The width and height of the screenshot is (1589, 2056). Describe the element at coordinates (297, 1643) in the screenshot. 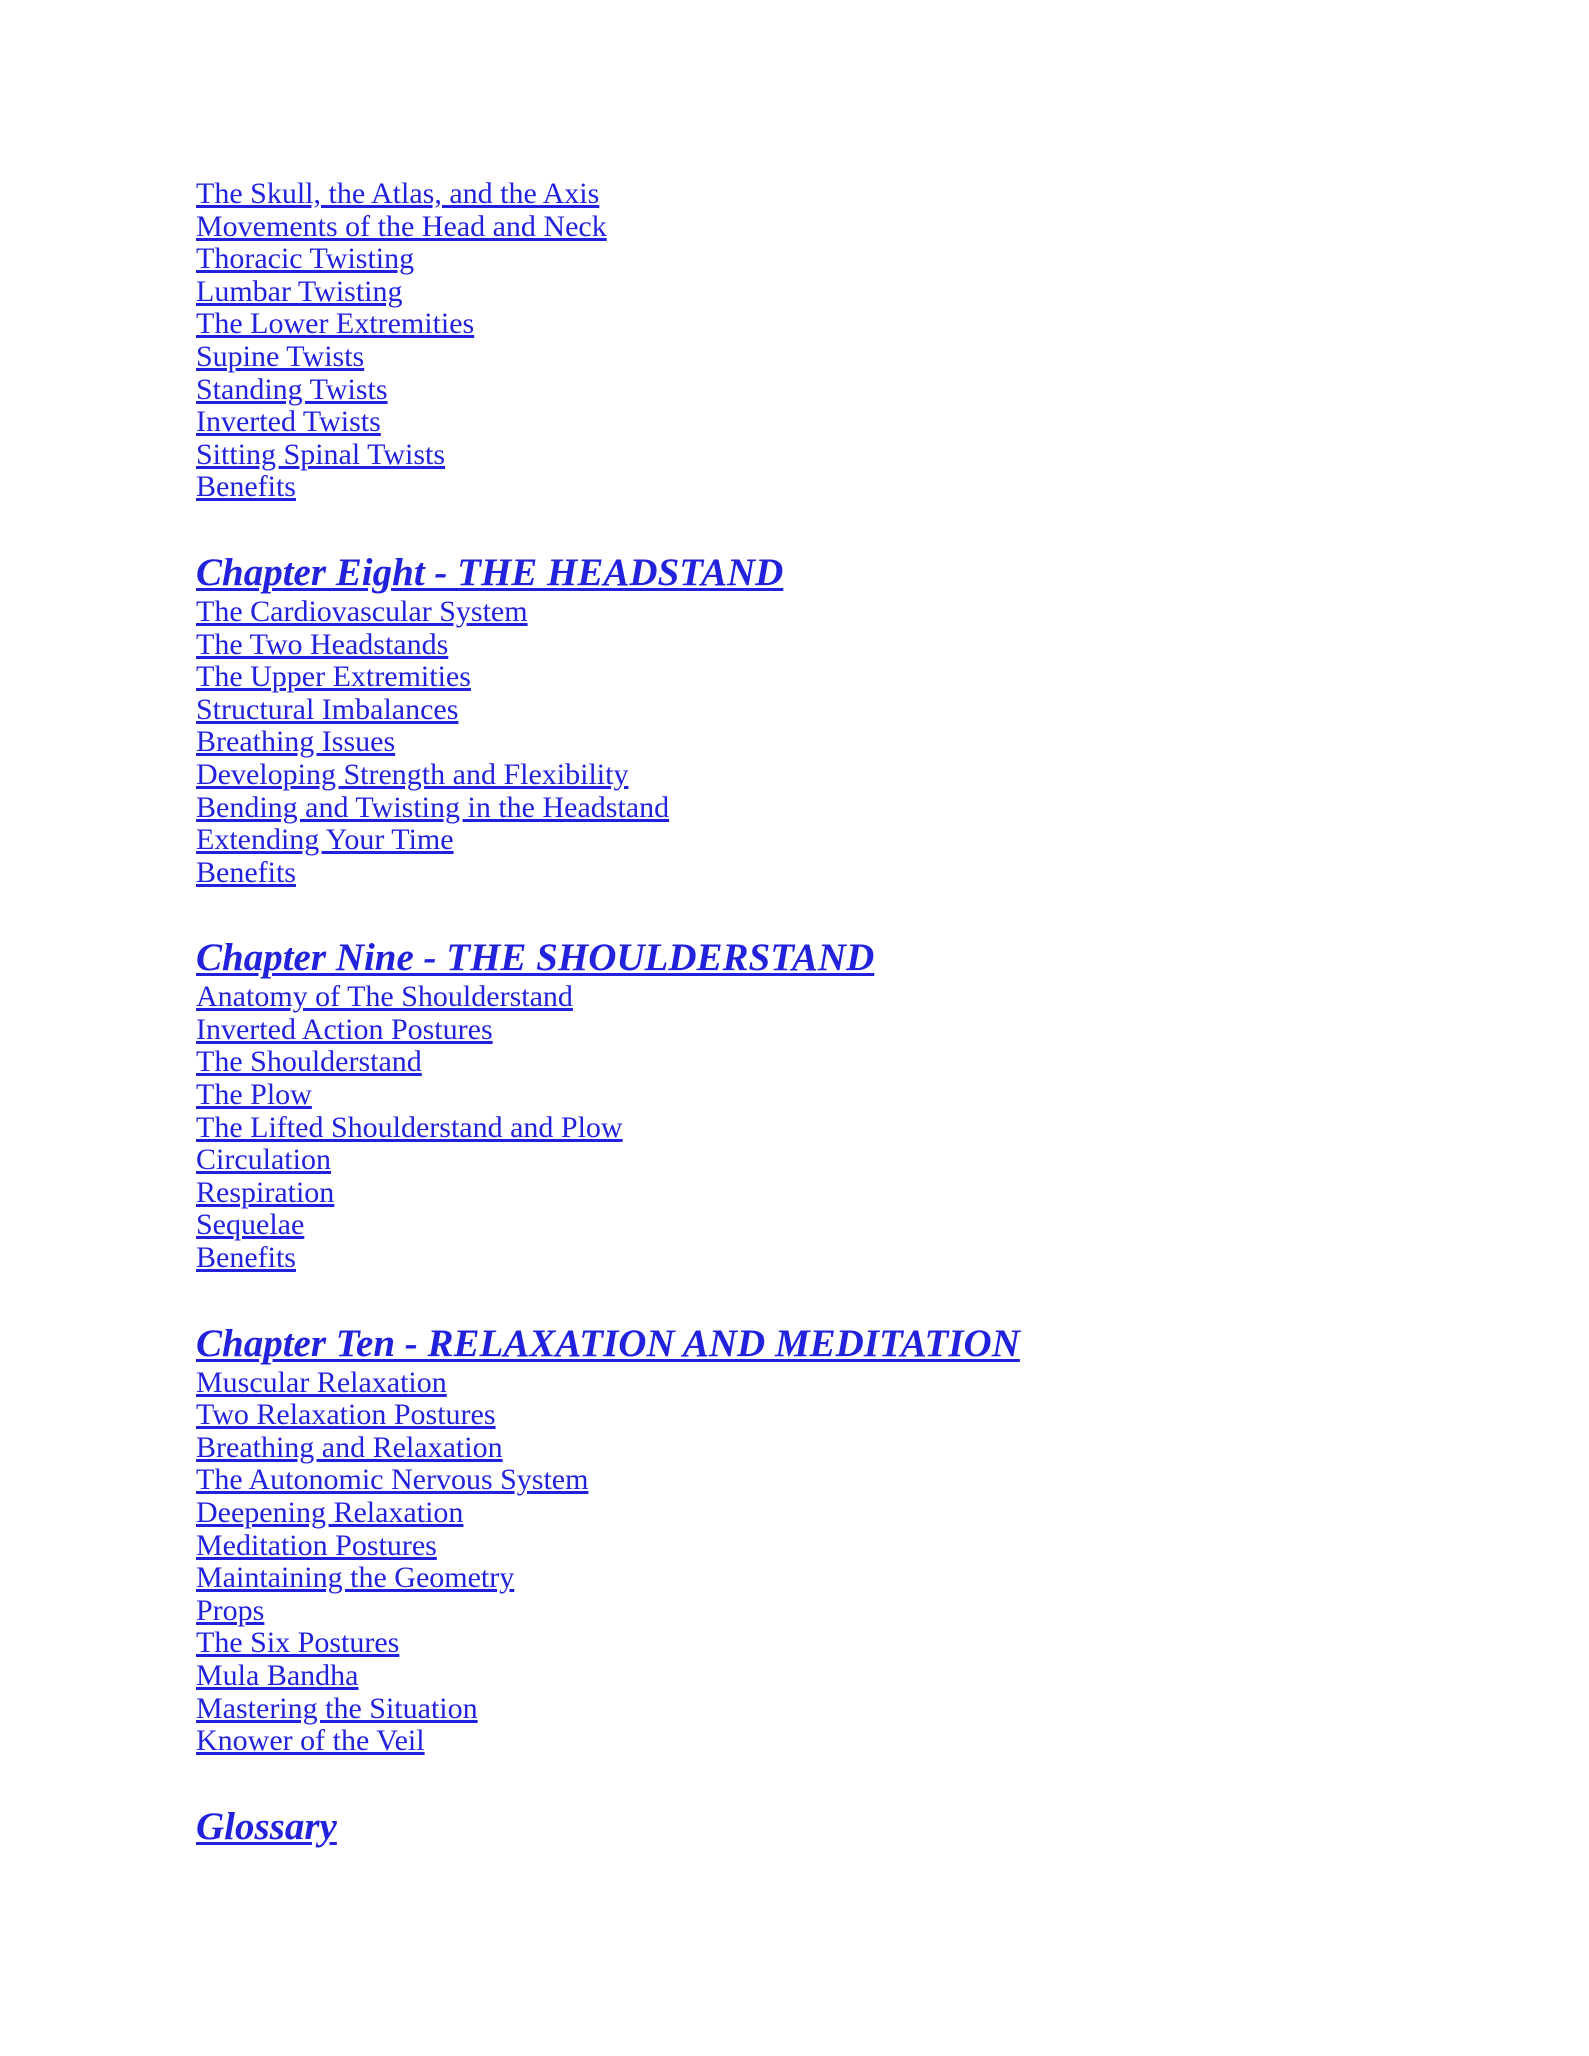

I see `toc-entry: The Six Postures` at that location.